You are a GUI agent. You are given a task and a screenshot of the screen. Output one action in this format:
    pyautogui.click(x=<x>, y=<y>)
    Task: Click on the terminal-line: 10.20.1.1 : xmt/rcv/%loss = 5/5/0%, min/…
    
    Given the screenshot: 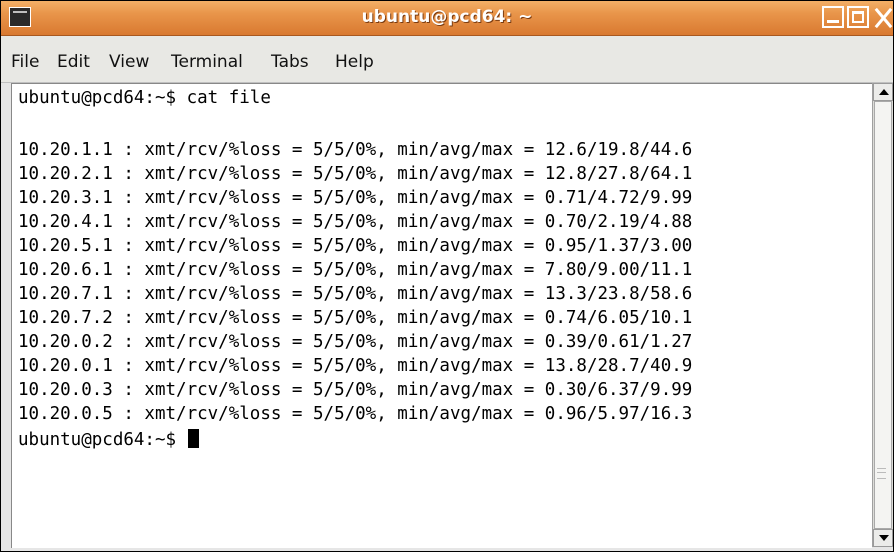 What is the action you would take?
    pyautogui.click(x=355, y=150)
    